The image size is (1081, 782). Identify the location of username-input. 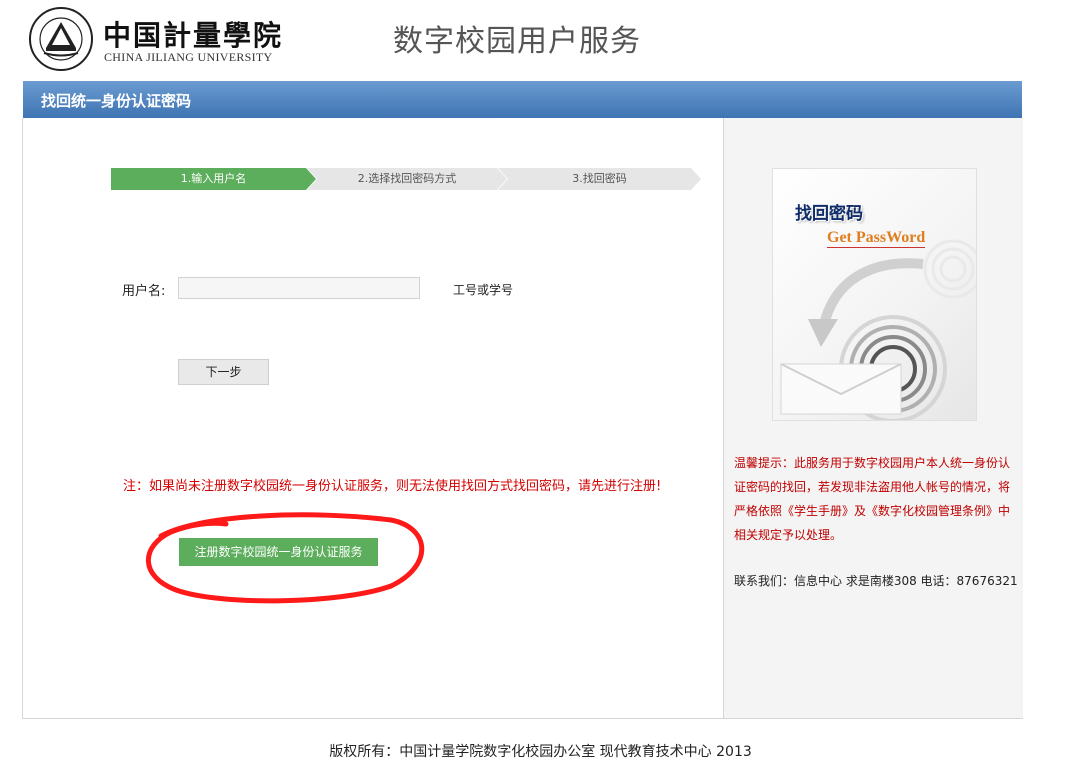
(299, 288).